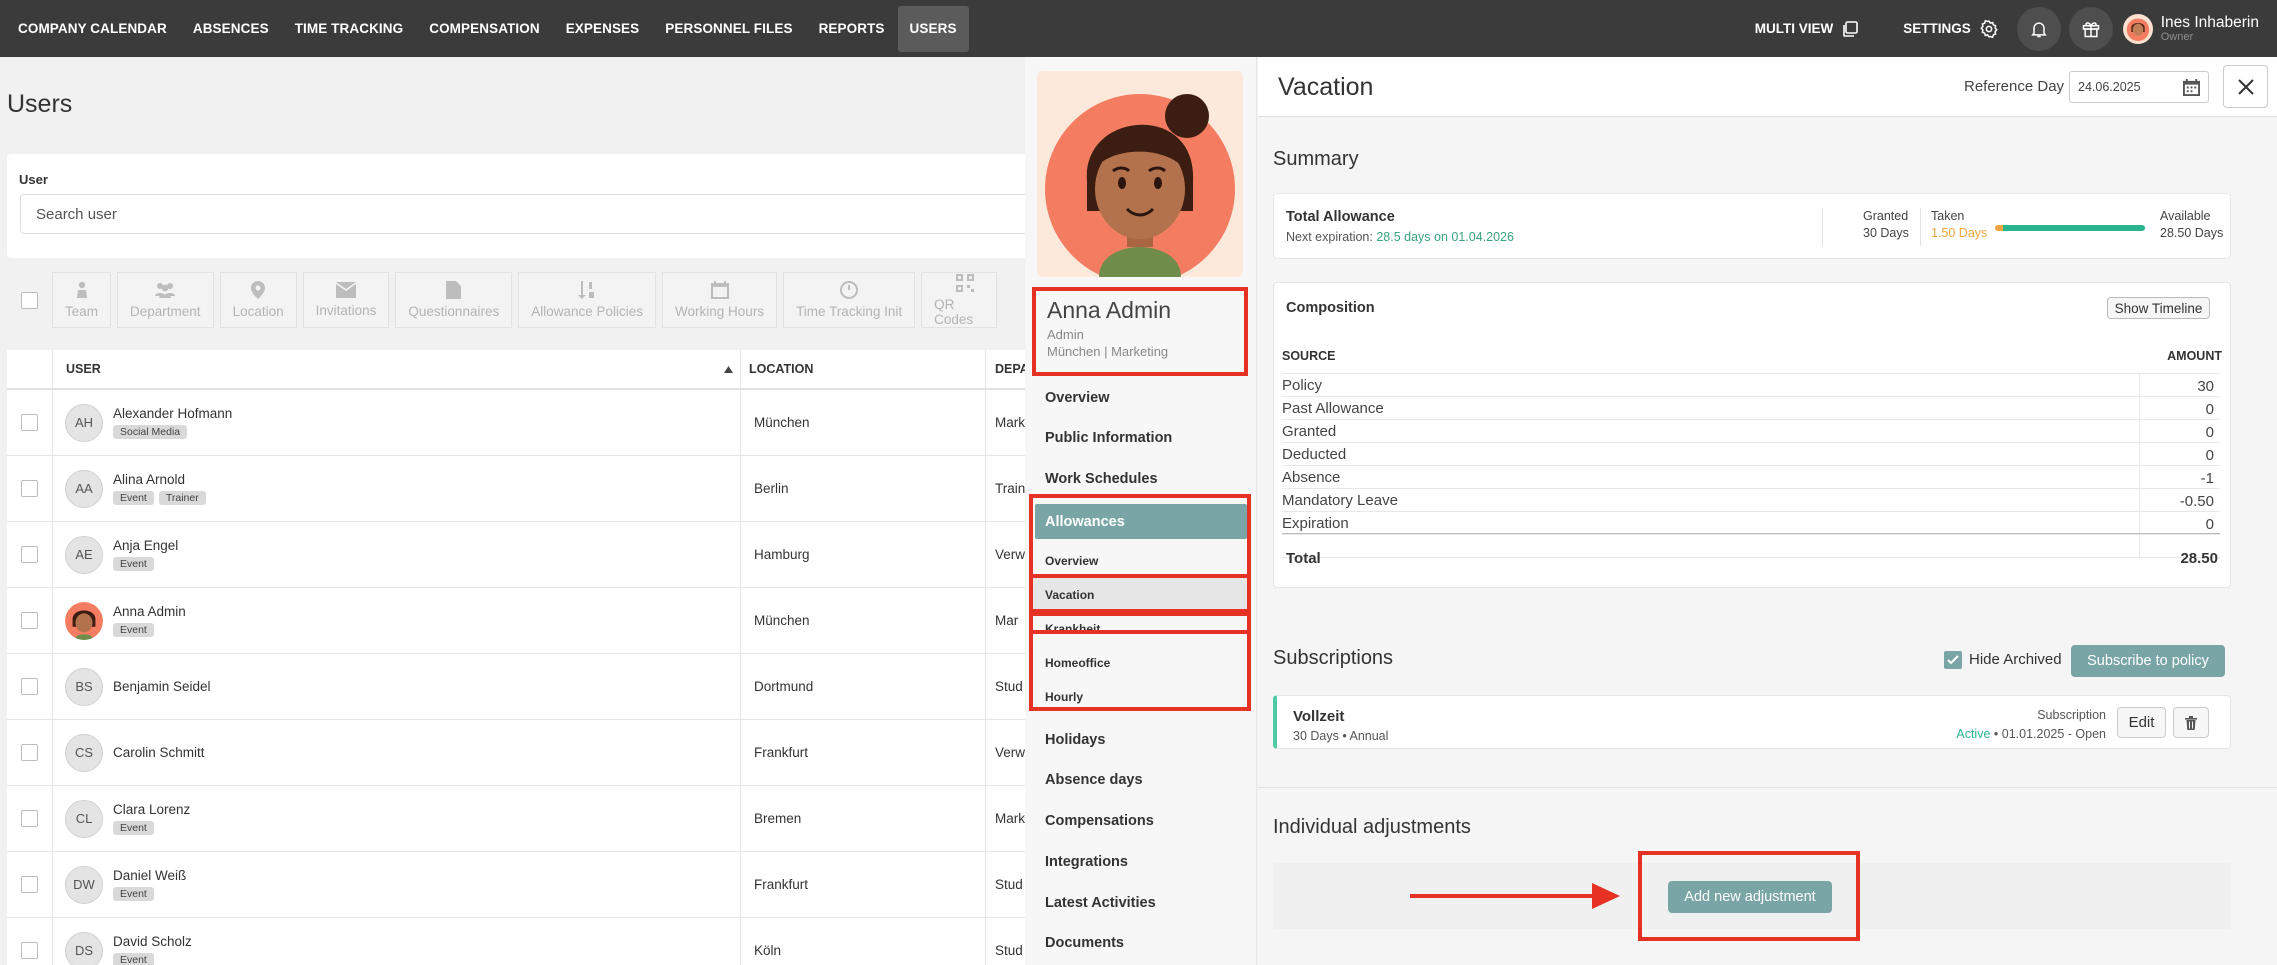  I want to click on nav-personnel-files: PERSONNEL FILES, so click(728, 28).